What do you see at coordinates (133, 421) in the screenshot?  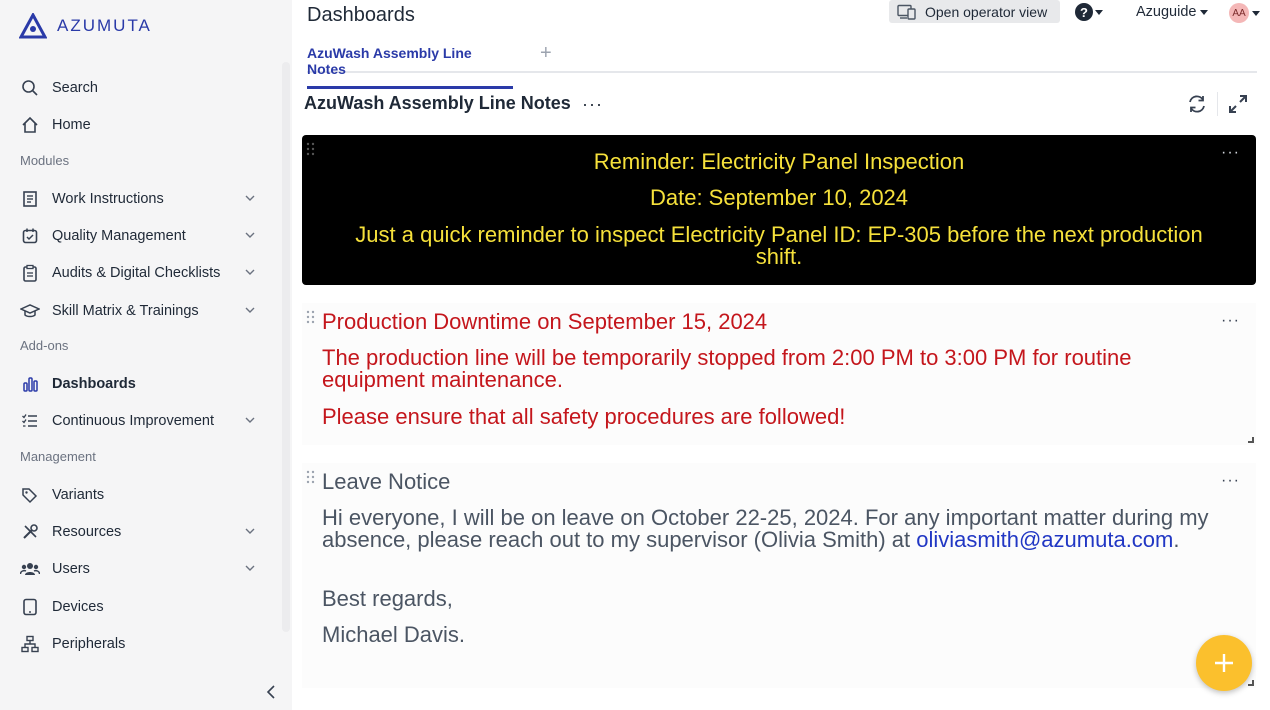 I see `sidebar-item-label: Continuous Improvement` at bounding box center [133, 421].